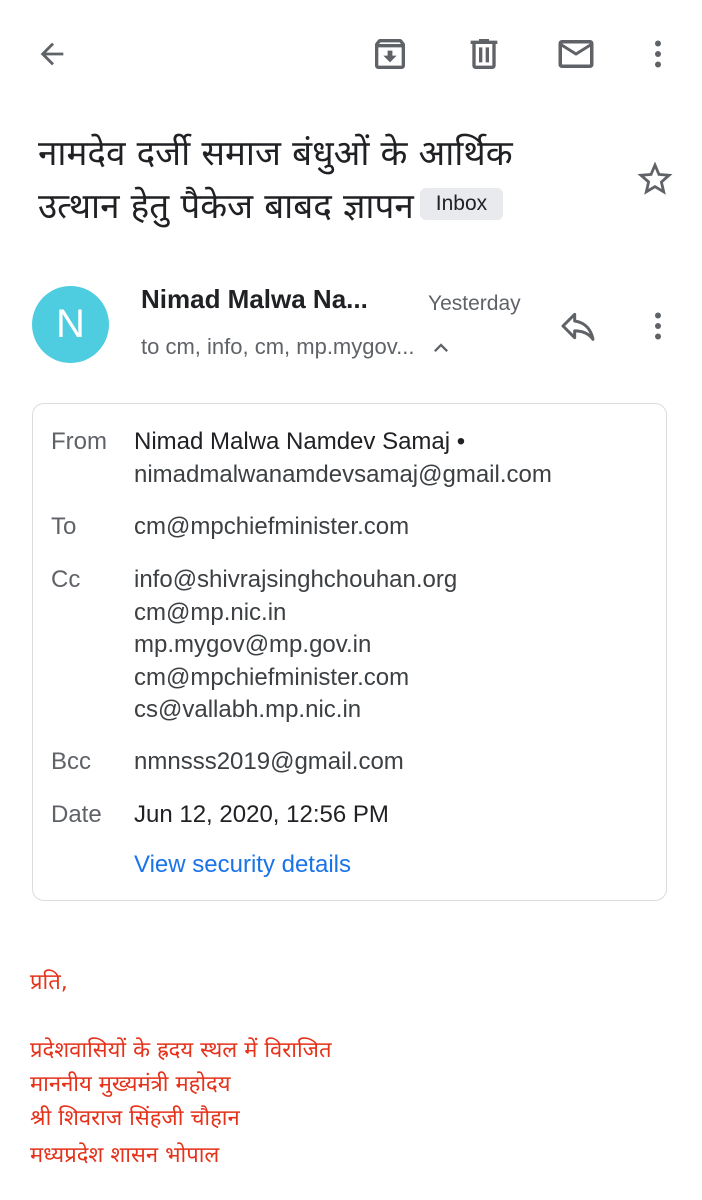 This screenshot has width=702, height=1200. Describe the element at coordinates (440, 348) in the screenshot. I see `chevron-up-icon` at that location.